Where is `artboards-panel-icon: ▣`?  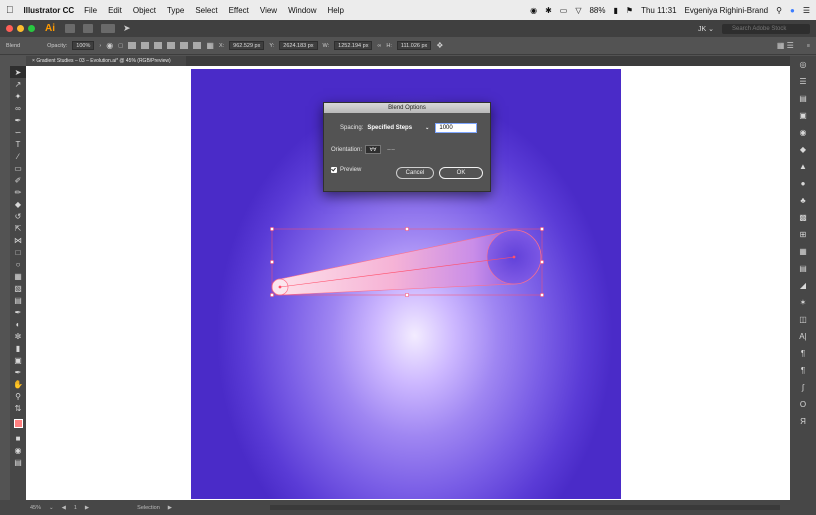 artboards-panel-icon: ▣ is located at coordinates (803, 115).